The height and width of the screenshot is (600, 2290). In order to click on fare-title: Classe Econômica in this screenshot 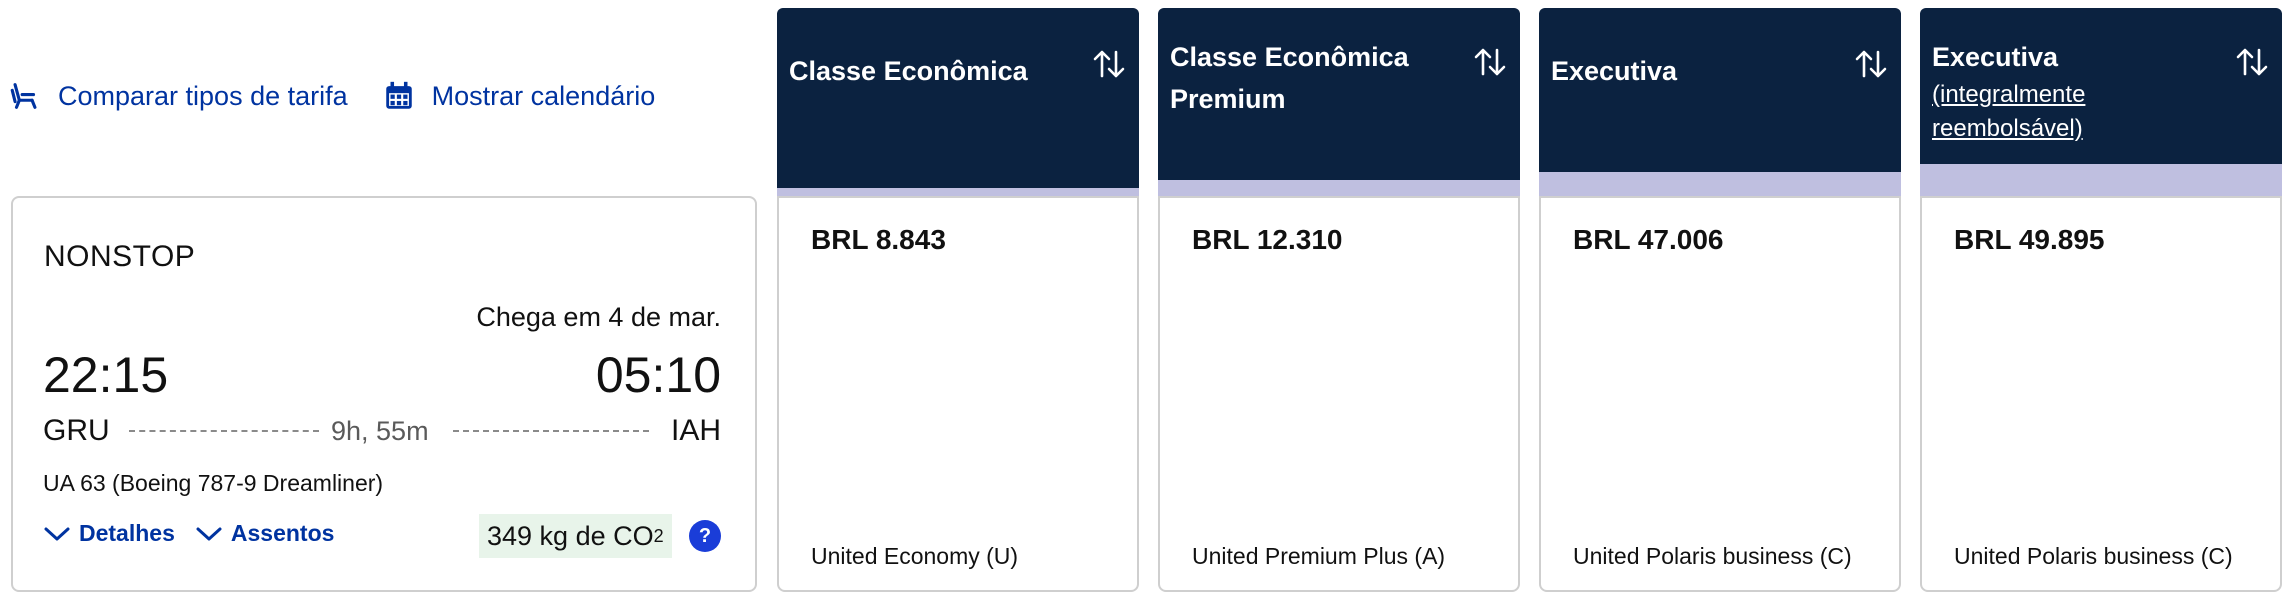, I will do `click(908, 71)`.